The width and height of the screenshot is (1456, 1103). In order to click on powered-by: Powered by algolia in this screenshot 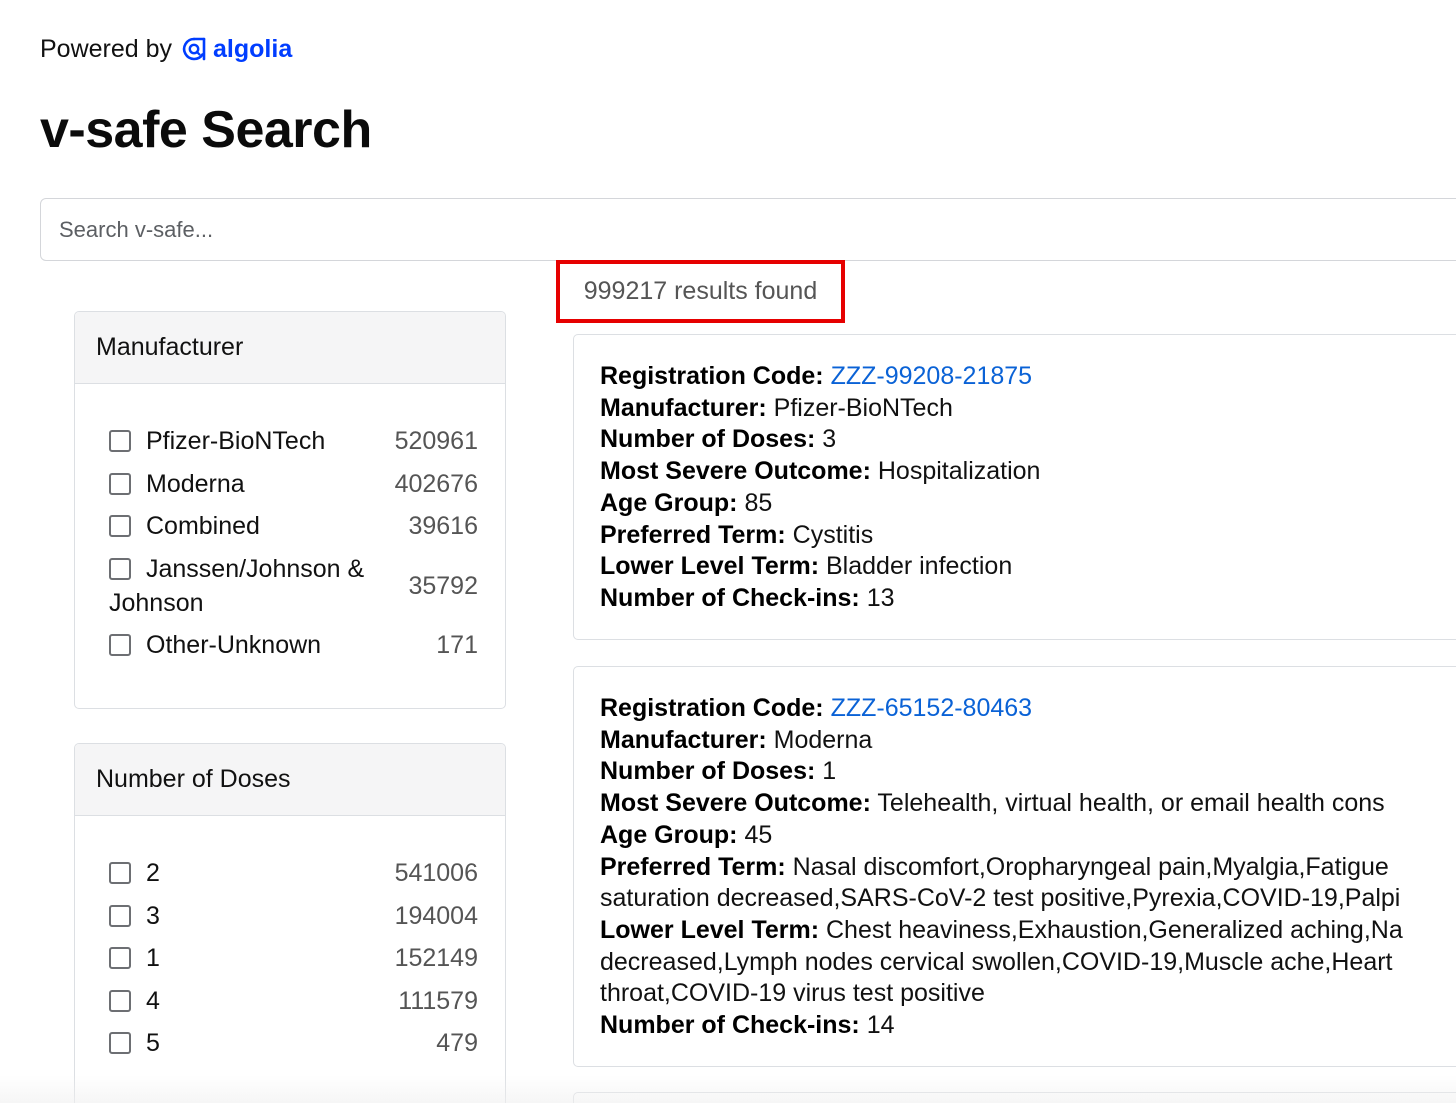, I will do `click(166, 49)`.